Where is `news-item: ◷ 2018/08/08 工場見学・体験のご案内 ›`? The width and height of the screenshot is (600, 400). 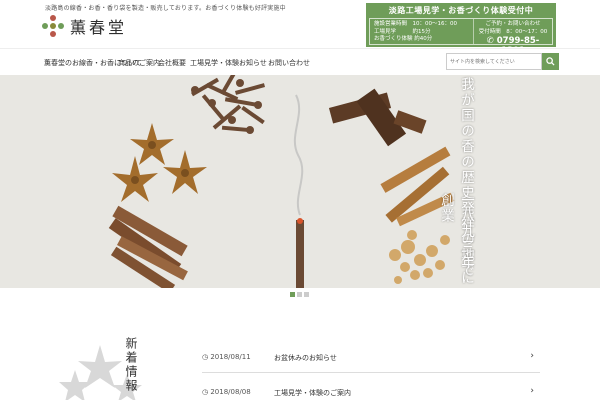
news-item: ◷ 2018/08/08 工場見学・体験のご案内 › is located at coordinates (371, 390).